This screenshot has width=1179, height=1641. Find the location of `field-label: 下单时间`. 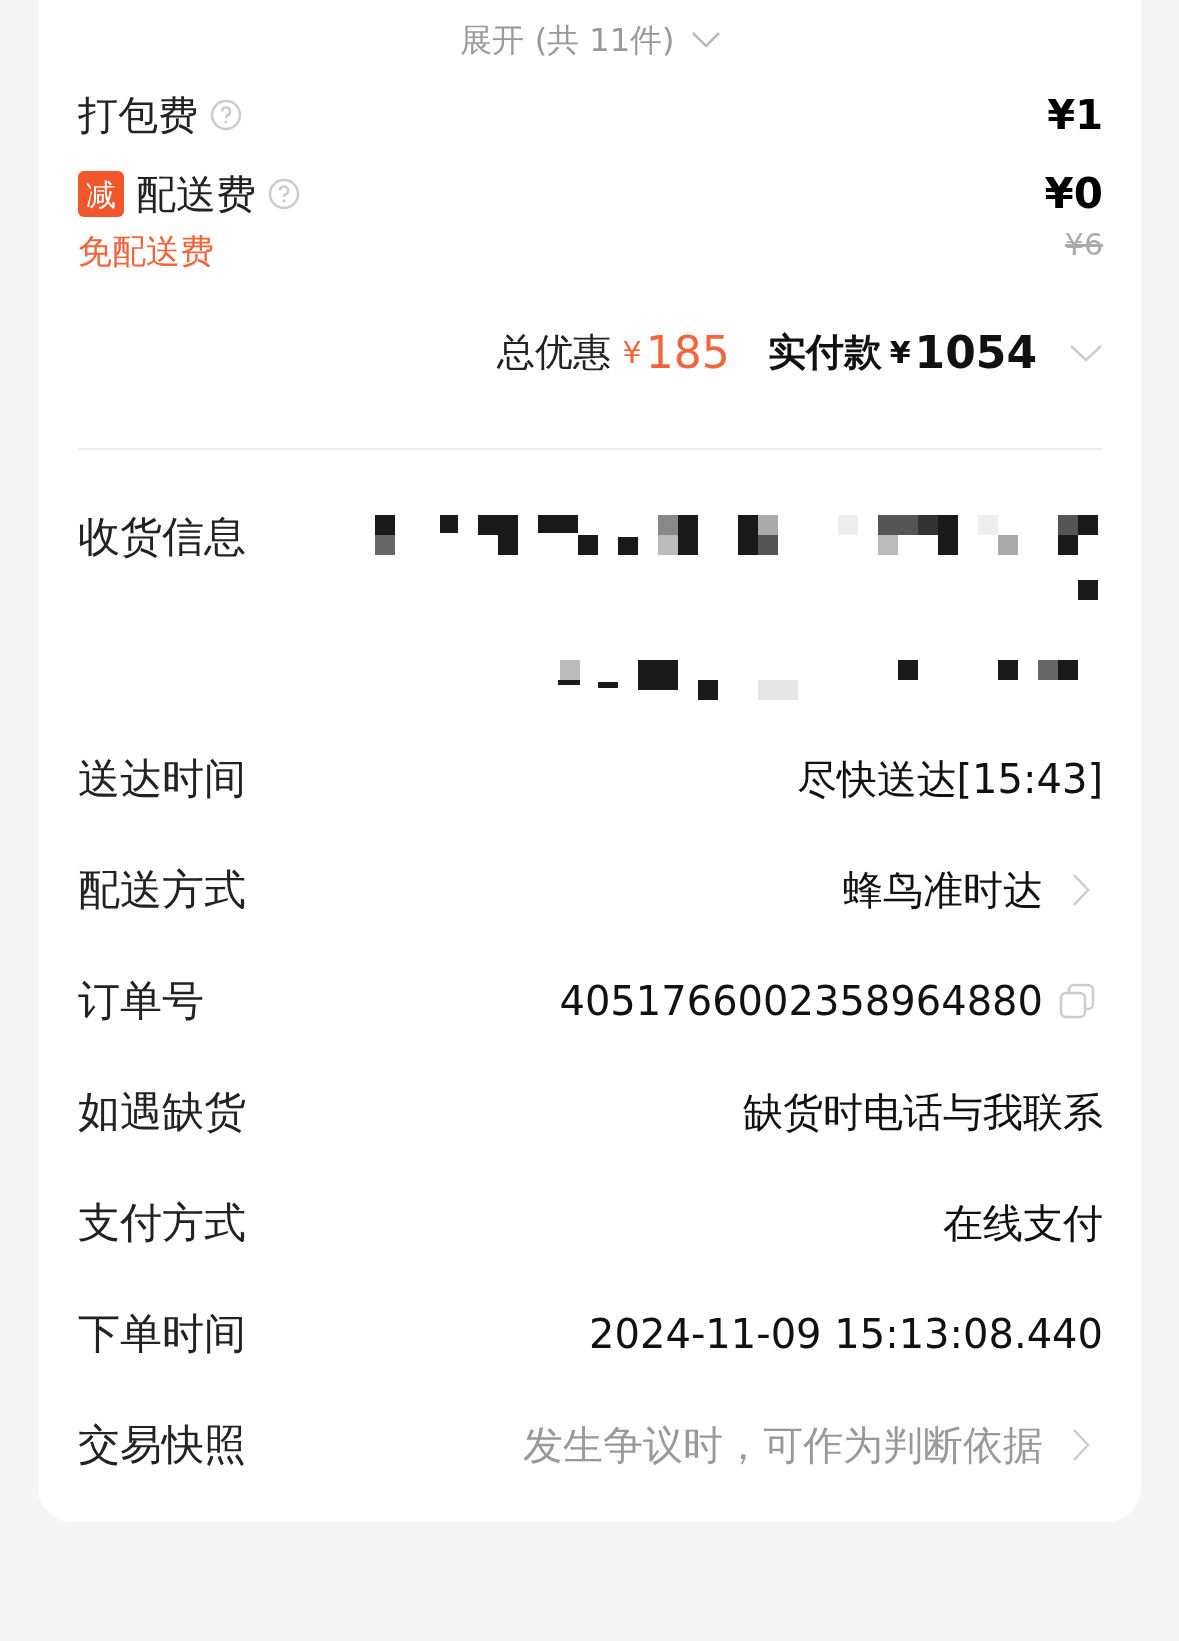

field-label: 下单时间 is located at coordinates (162, 1334).